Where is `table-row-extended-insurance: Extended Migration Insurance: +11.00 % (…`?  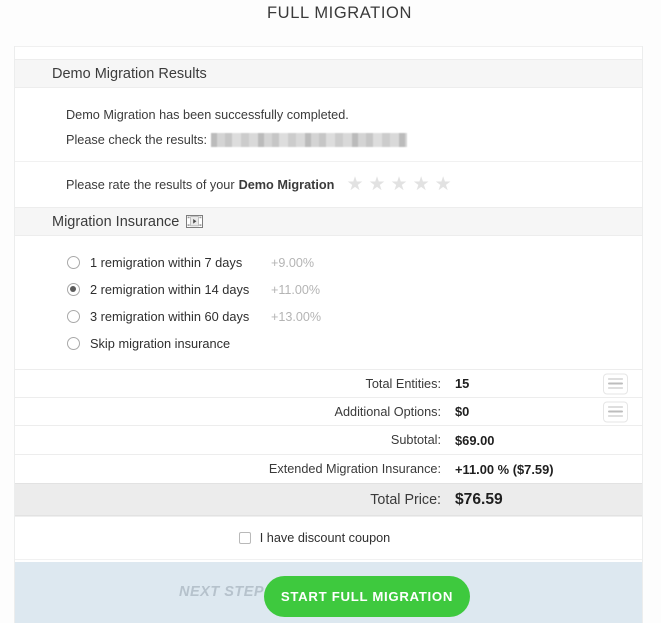
table-row-extended-insurance: Extended Migration Insurance: +11.00 % (… is located at coordinates (328, 468).